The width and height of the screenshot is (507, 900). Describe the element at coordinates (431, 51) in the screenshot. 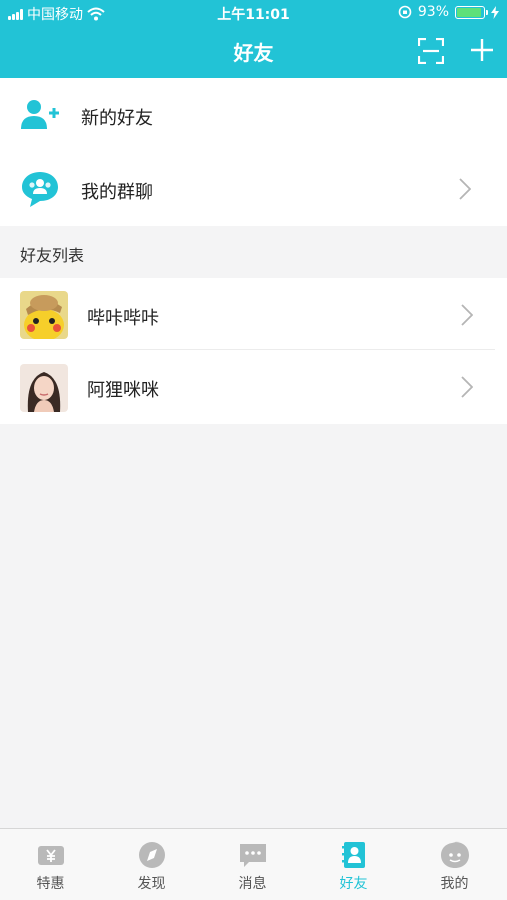

I see `scan-icon` at that location.